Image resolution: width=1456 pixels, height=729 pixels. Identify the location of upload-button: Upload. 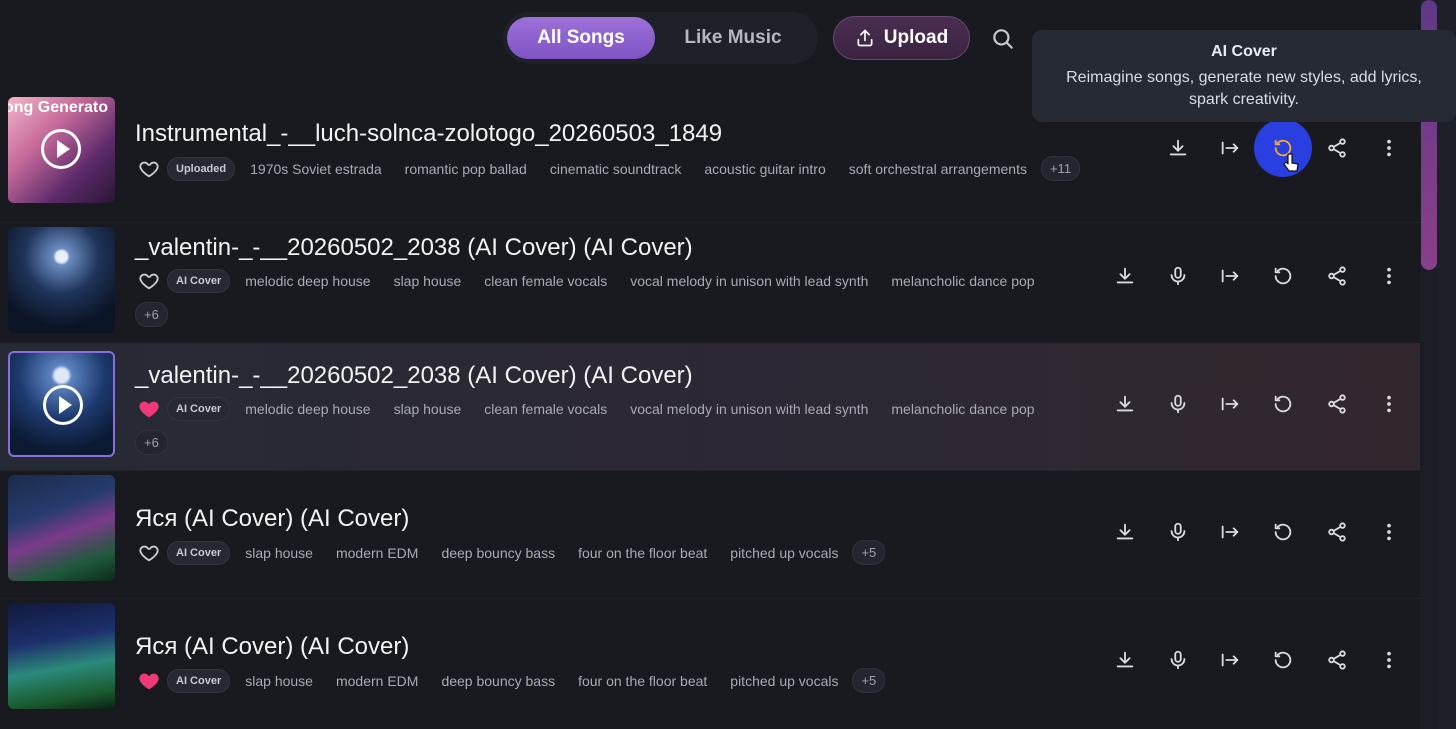
(901, 38).